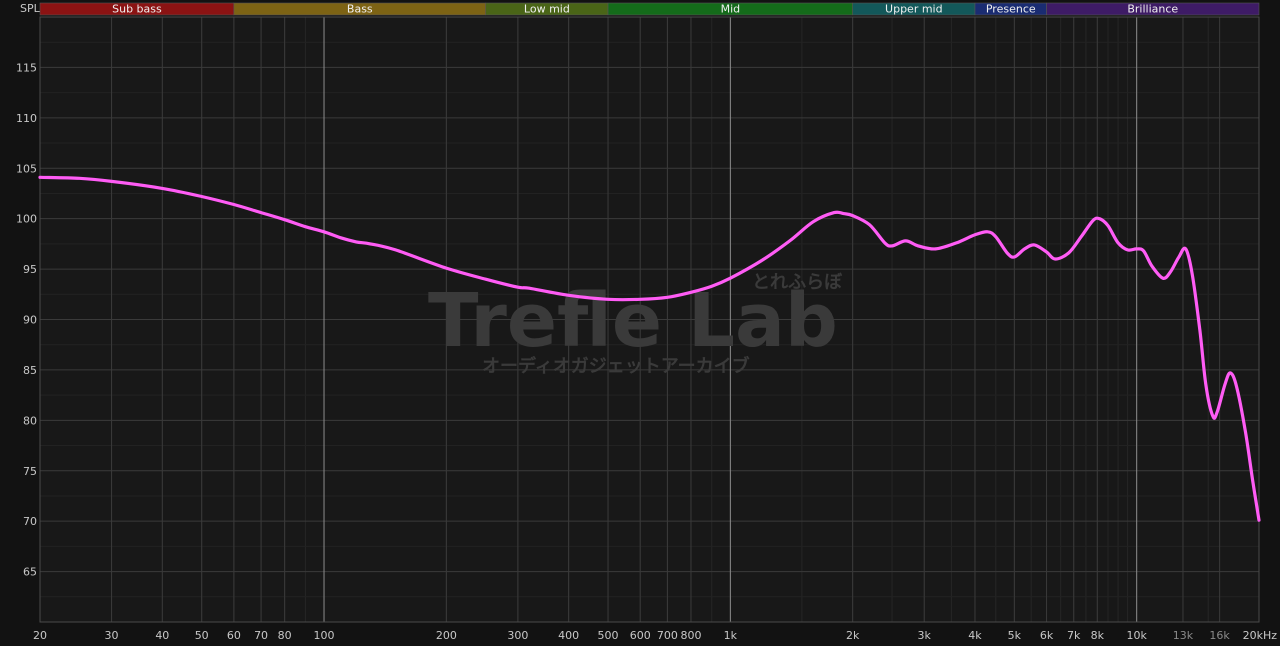 The height and width of the screenshot is (646, 1280). I want to click on x-tick-label: 20kHz, so click(1260, 635).